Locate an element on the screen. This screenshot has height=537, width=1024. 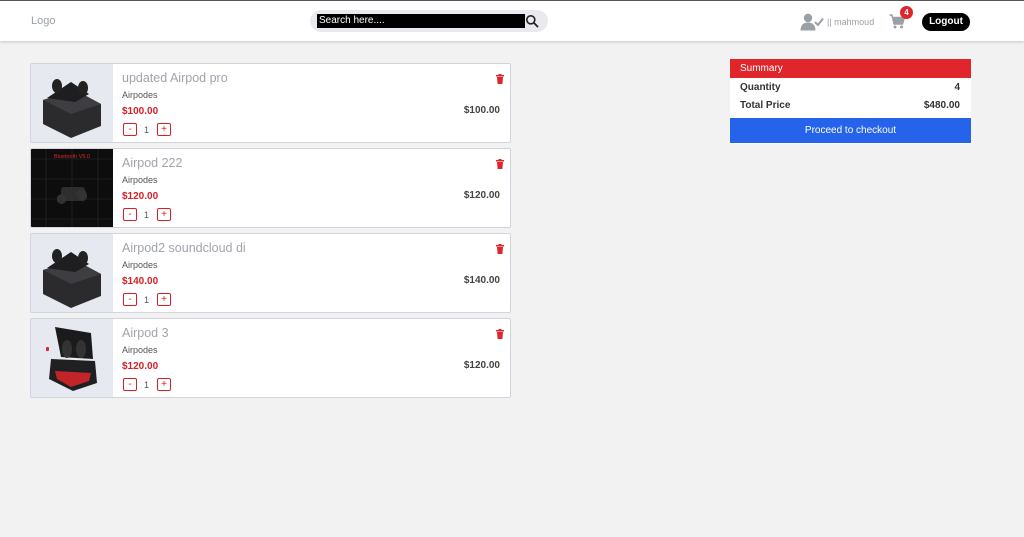
product-name: updated Airpod pro is located at coordinates (175, 78).